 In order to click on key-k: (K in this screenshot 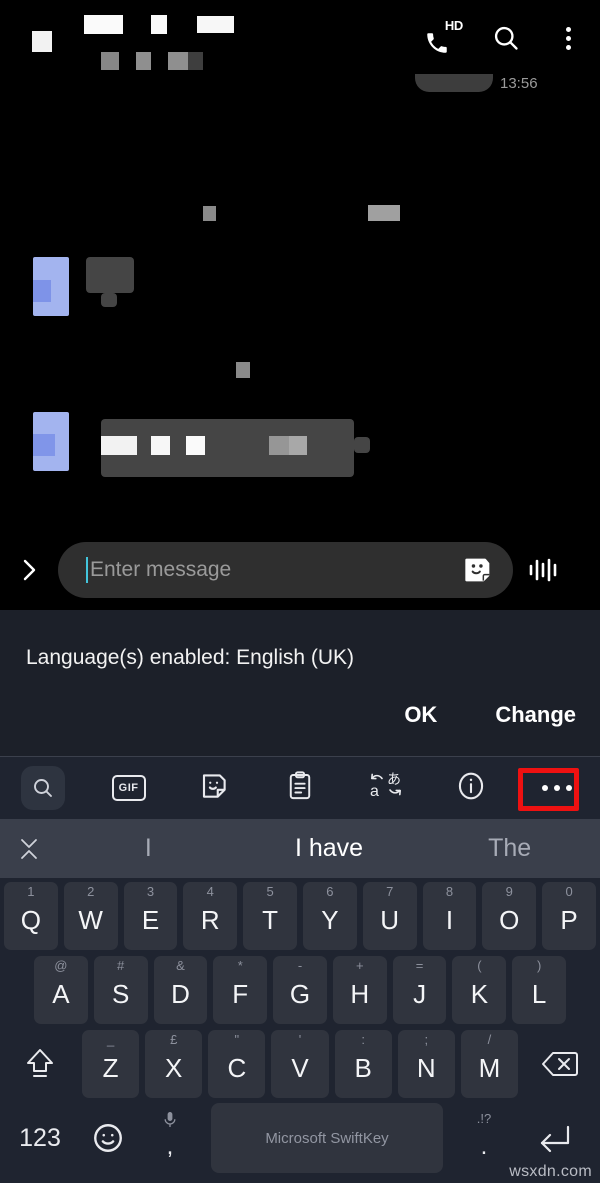, I will do `click(479, 990)`.